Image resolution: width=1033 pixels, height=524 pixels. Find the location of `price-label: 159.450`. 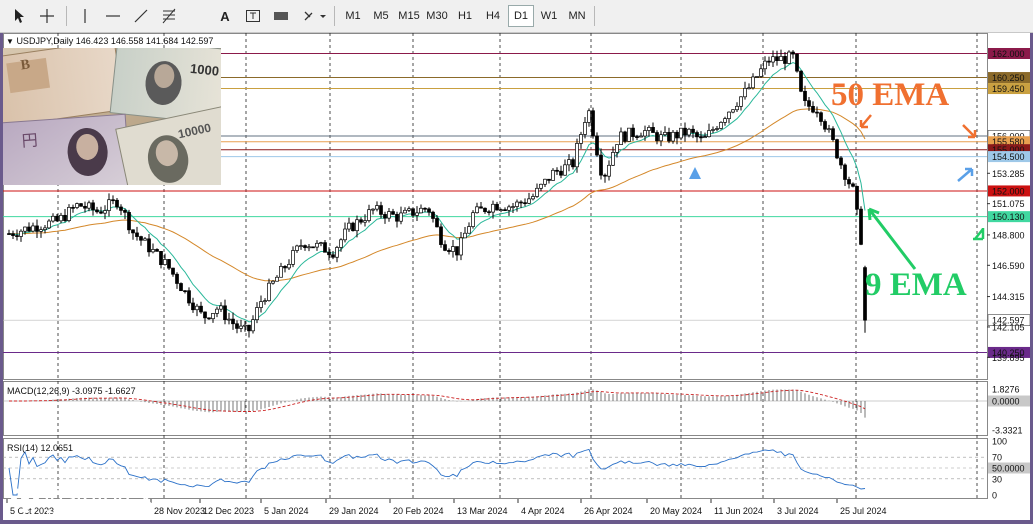

price-label: 159.450 is located at coordinates (1008, 89).